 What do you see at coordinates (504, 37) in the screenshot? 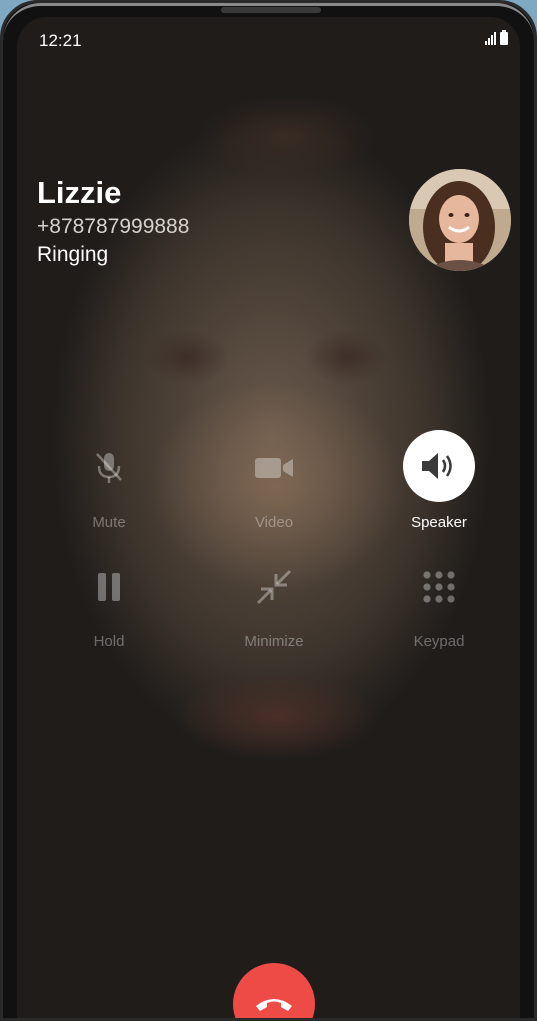
I see `battery-icon` at bounding box center [504, 37].